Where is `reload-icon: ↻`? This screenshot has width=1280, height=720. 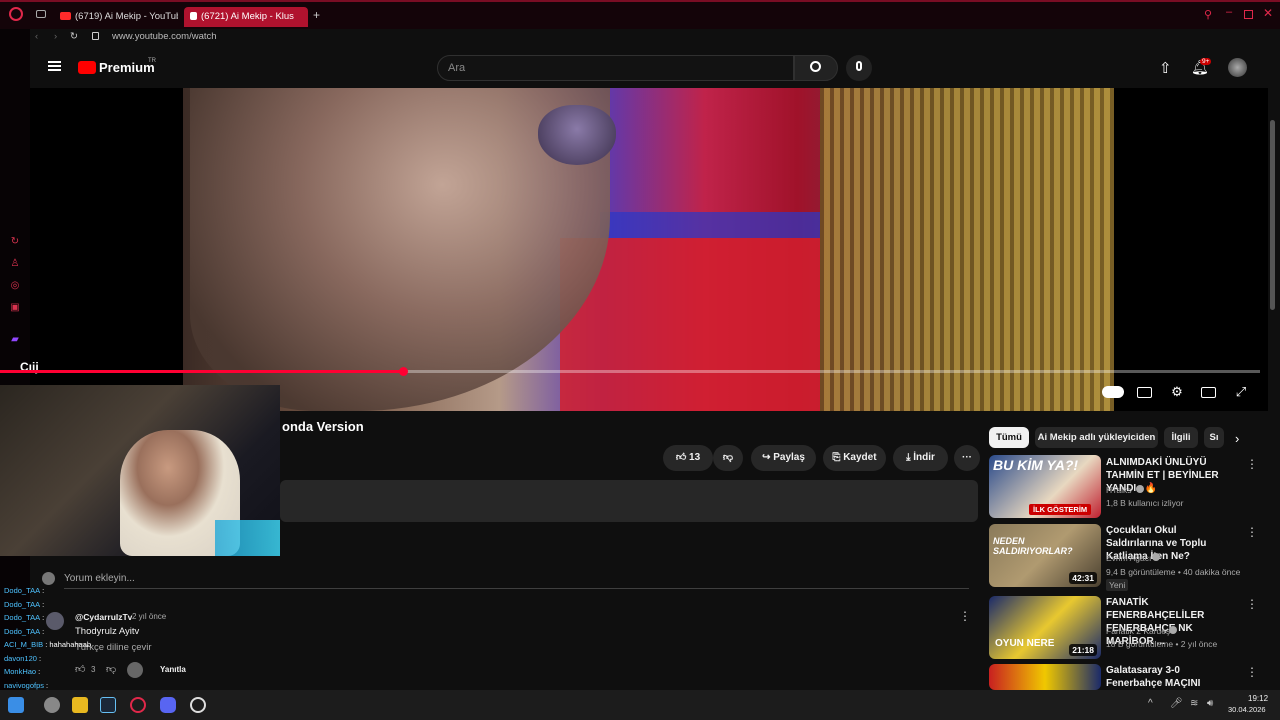 reload-icon: ↻ is located at coordinates (74, 36).